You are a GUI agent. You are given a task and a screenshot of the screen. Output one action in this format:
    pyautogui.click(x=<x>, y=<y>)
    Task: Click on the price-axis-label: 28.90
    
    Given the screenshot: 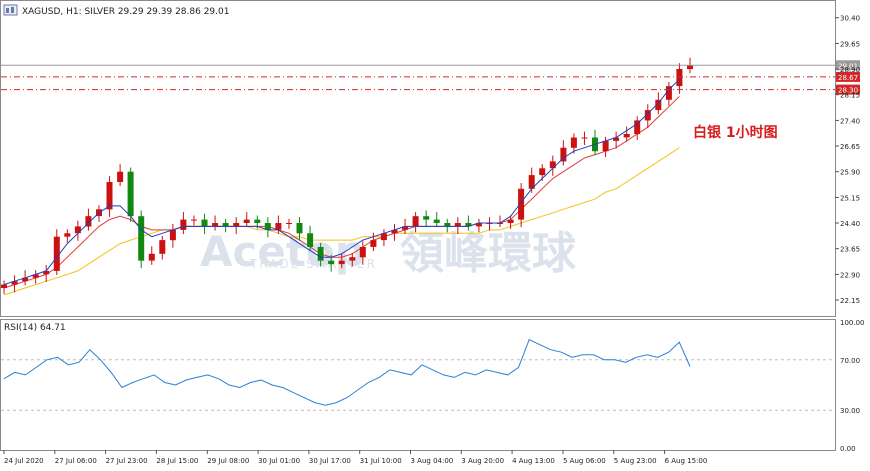 What is the action you would take?
    pyautogui.click(x=850, y=70)
    